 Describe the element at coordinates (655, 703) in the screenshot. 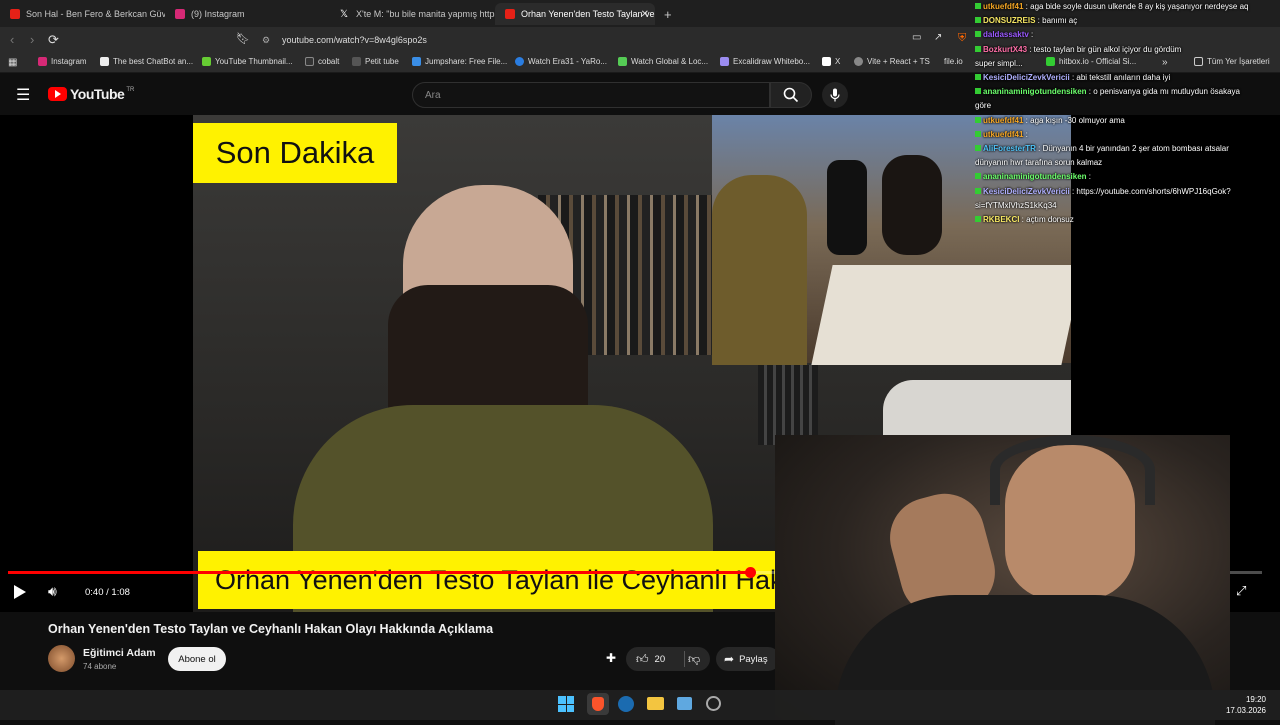

I see `file-explorer-icon` at that location.